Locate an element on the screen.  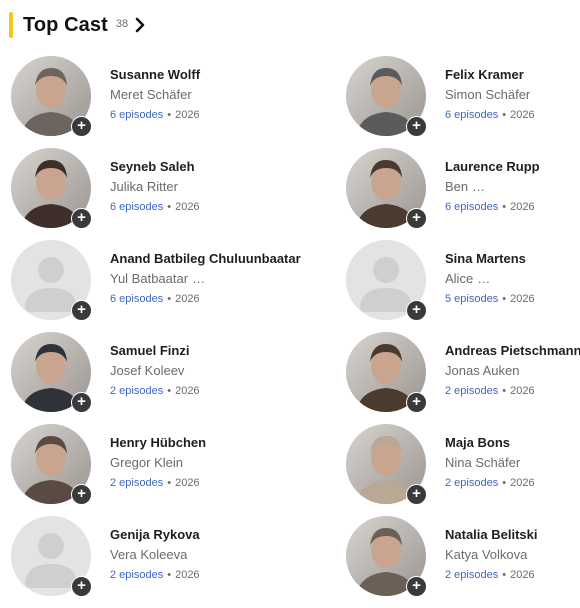
cast-info: Sina Martens Alice… 5 episodes • 2026 is located at coordinates (490, 273).